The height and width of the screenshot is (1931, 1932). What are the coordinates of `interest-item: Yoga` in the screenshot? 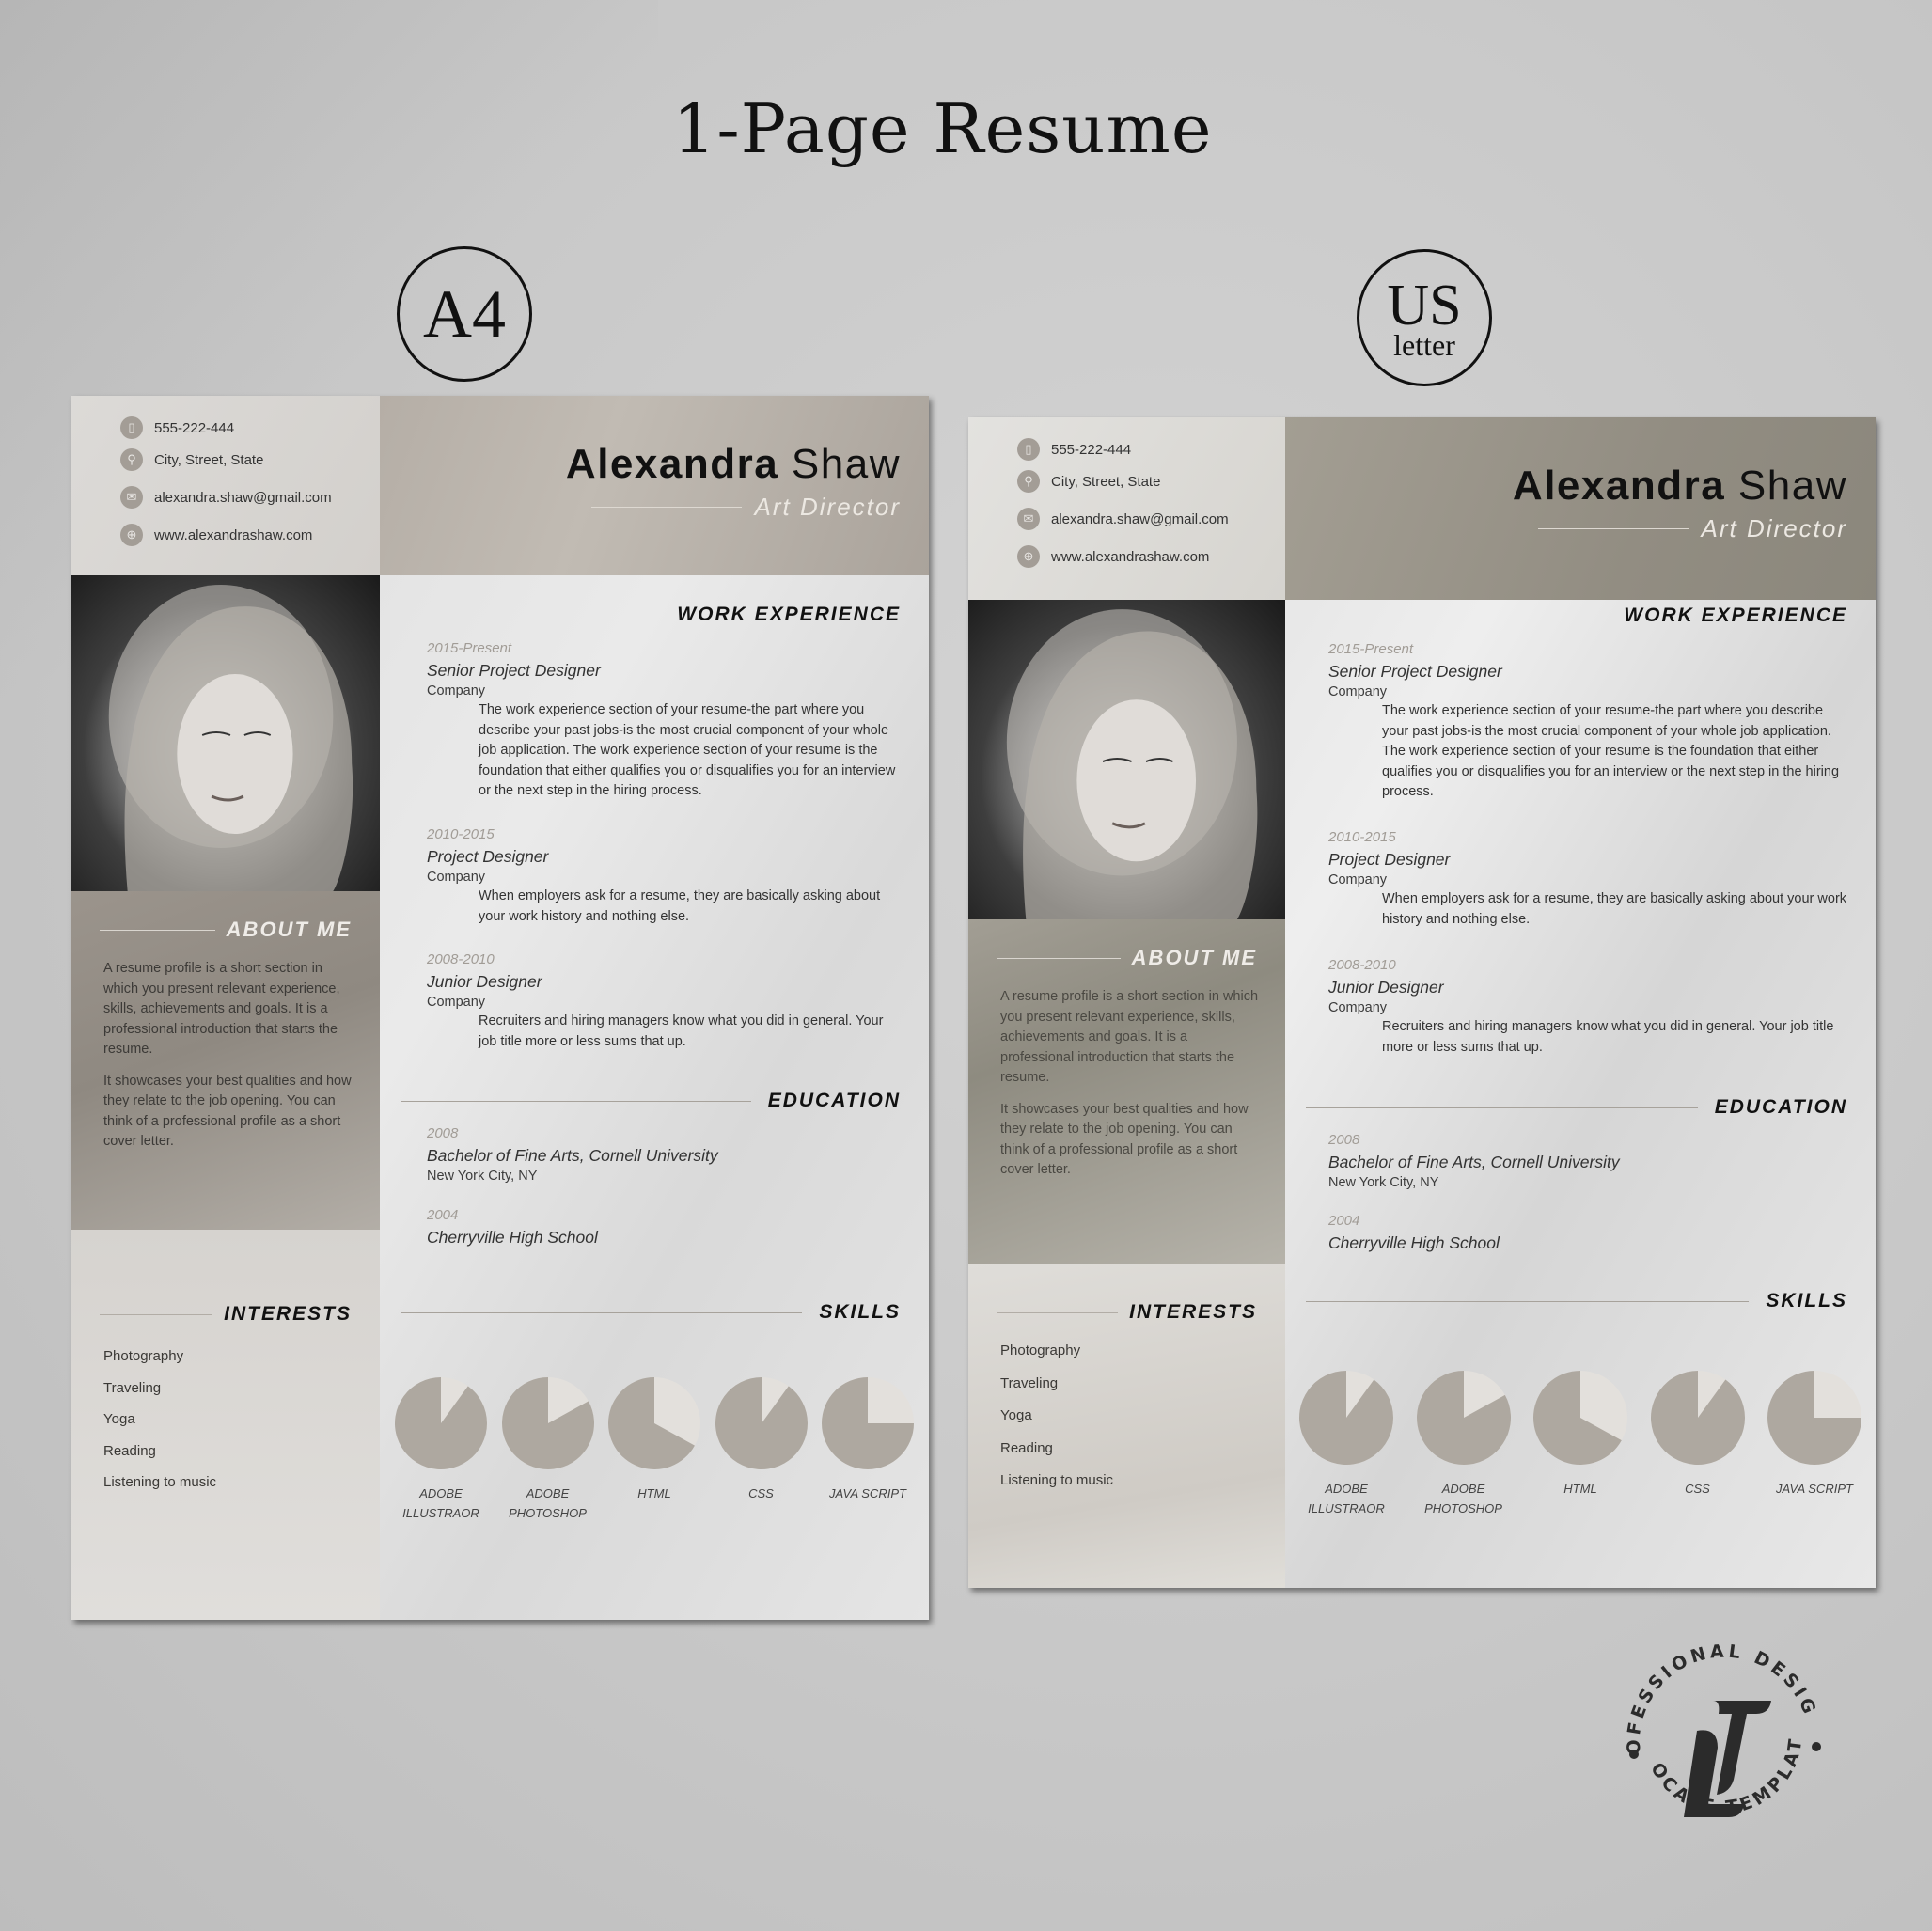 It's located at (1016, 1415).